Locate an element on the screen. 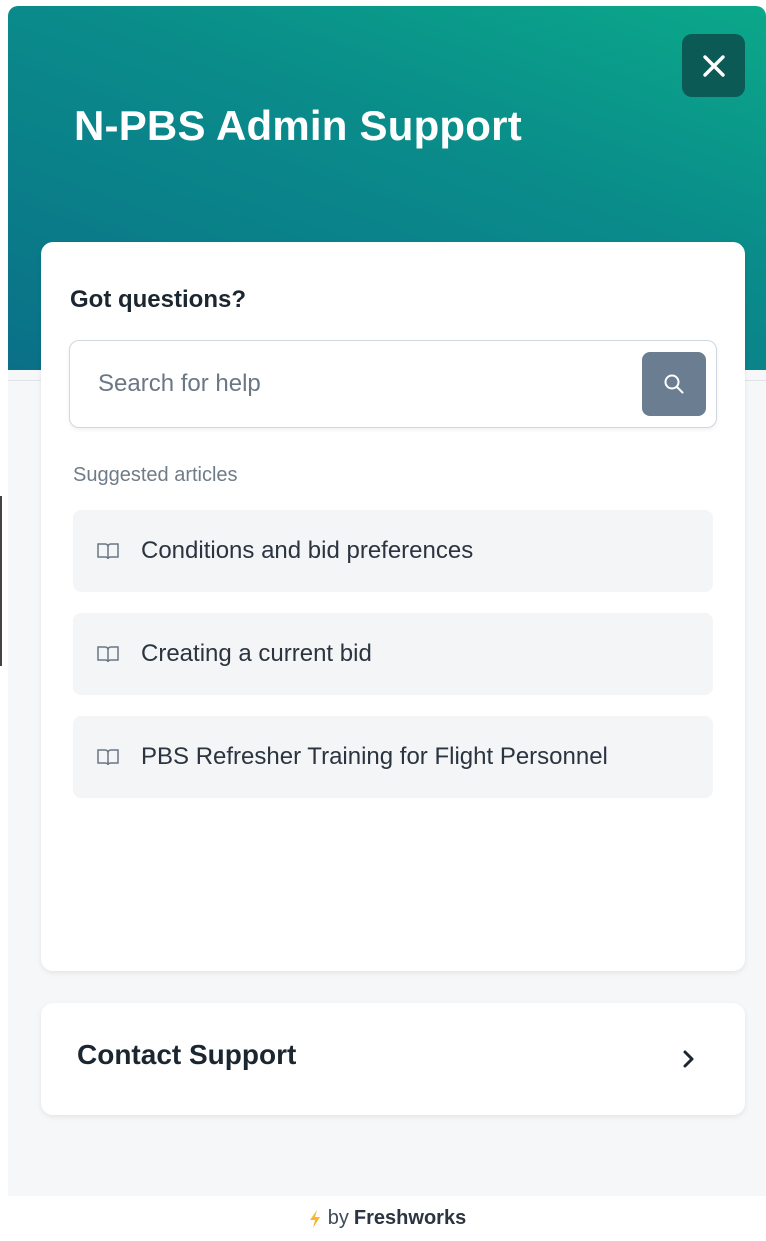 The width and height of the screenshot is (766, 1241). chevron-right-icon is located at coordinates (688, 1059).